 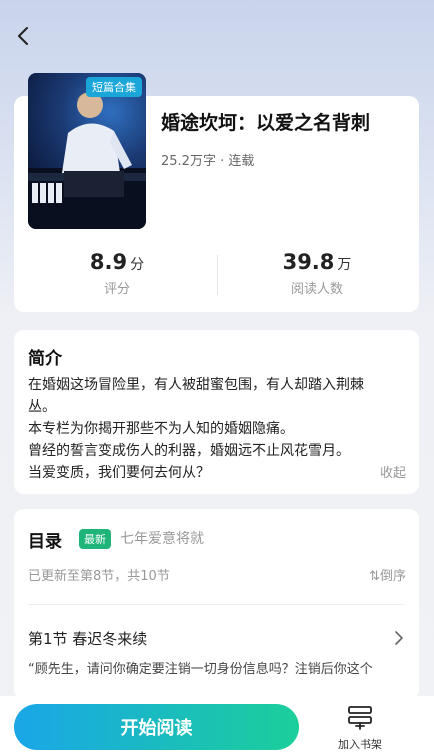 I want to click on toc-heading: 目录, so click(x=45, y=542).